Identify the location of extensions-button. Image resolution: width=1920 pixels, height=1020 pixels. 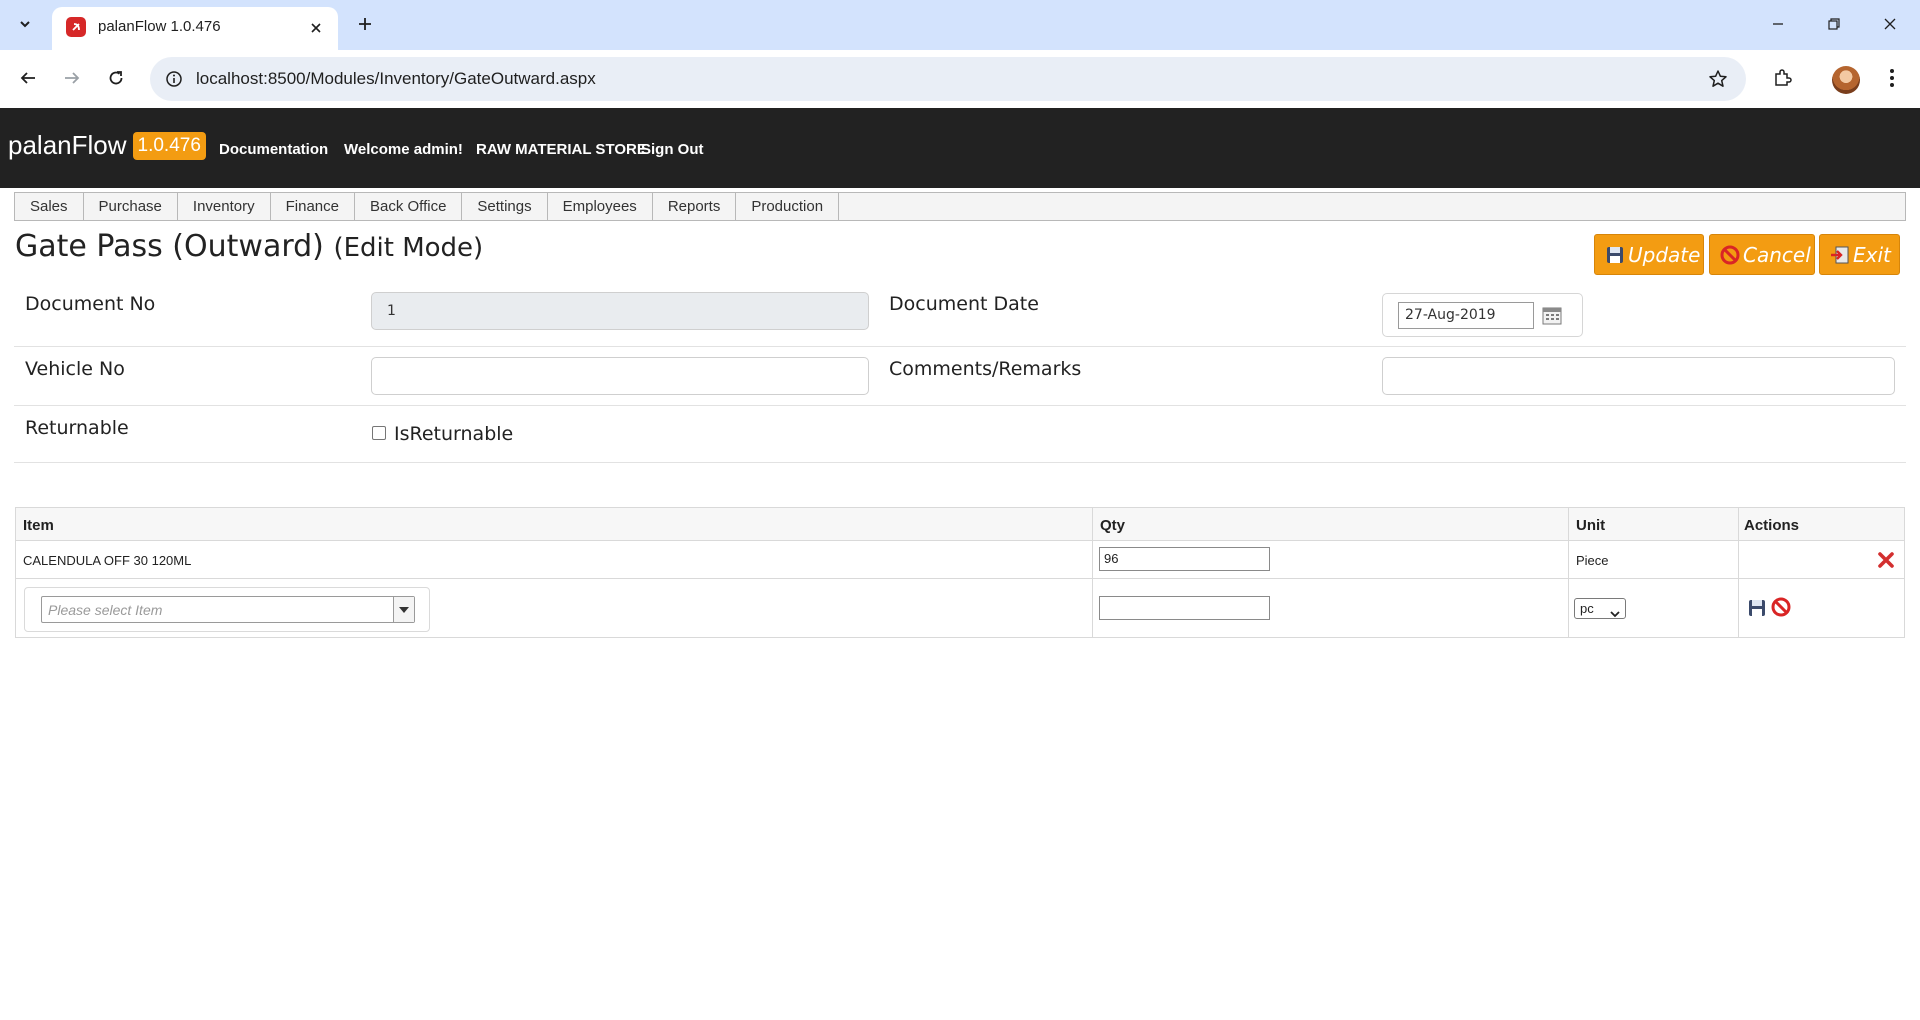
(1782, 80).